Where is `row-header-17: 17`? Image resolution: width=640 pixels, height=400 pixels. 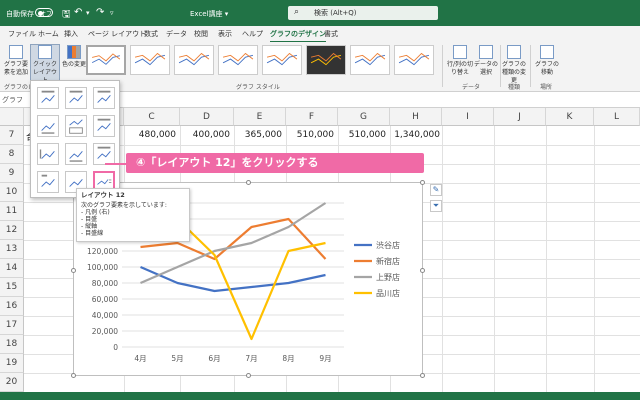 row-header-17: 17 is located at coordinates (12, 325).